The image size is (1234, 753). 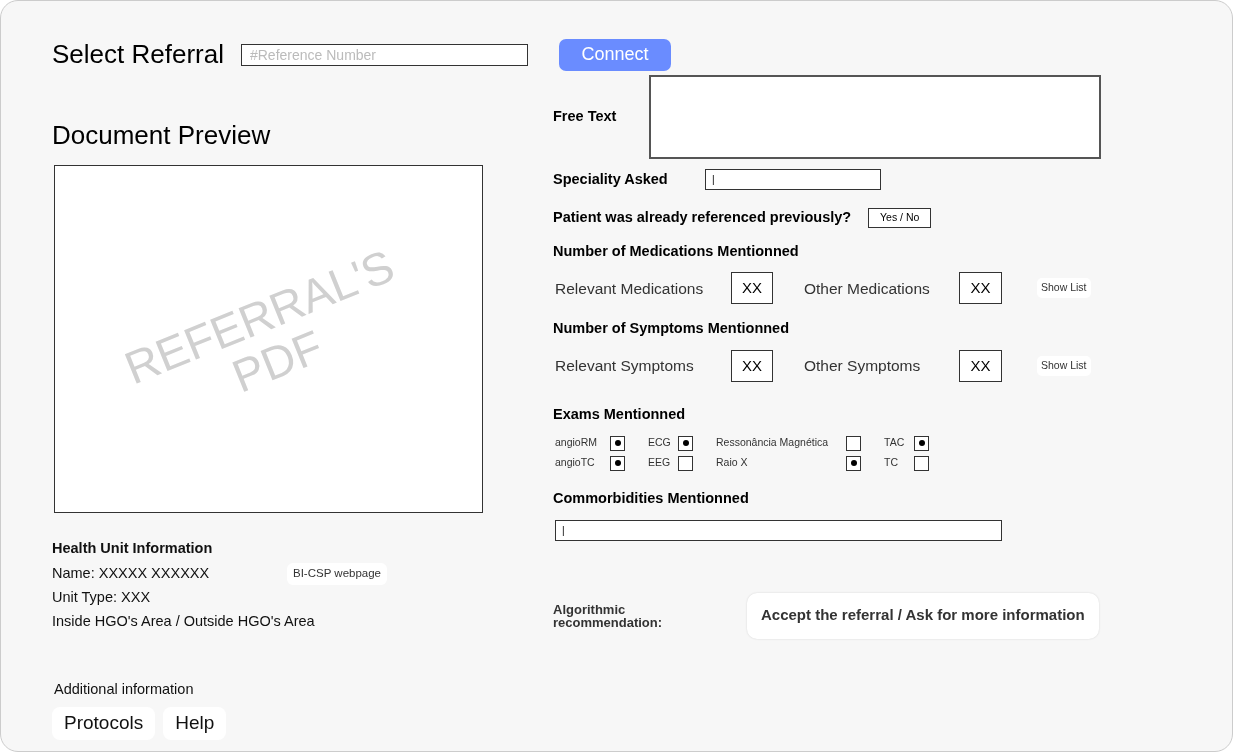 What do you see at coordinates (867, 288) in the screenshot?
I see `count-label: Other Medications` at bounding box center [867, 288].